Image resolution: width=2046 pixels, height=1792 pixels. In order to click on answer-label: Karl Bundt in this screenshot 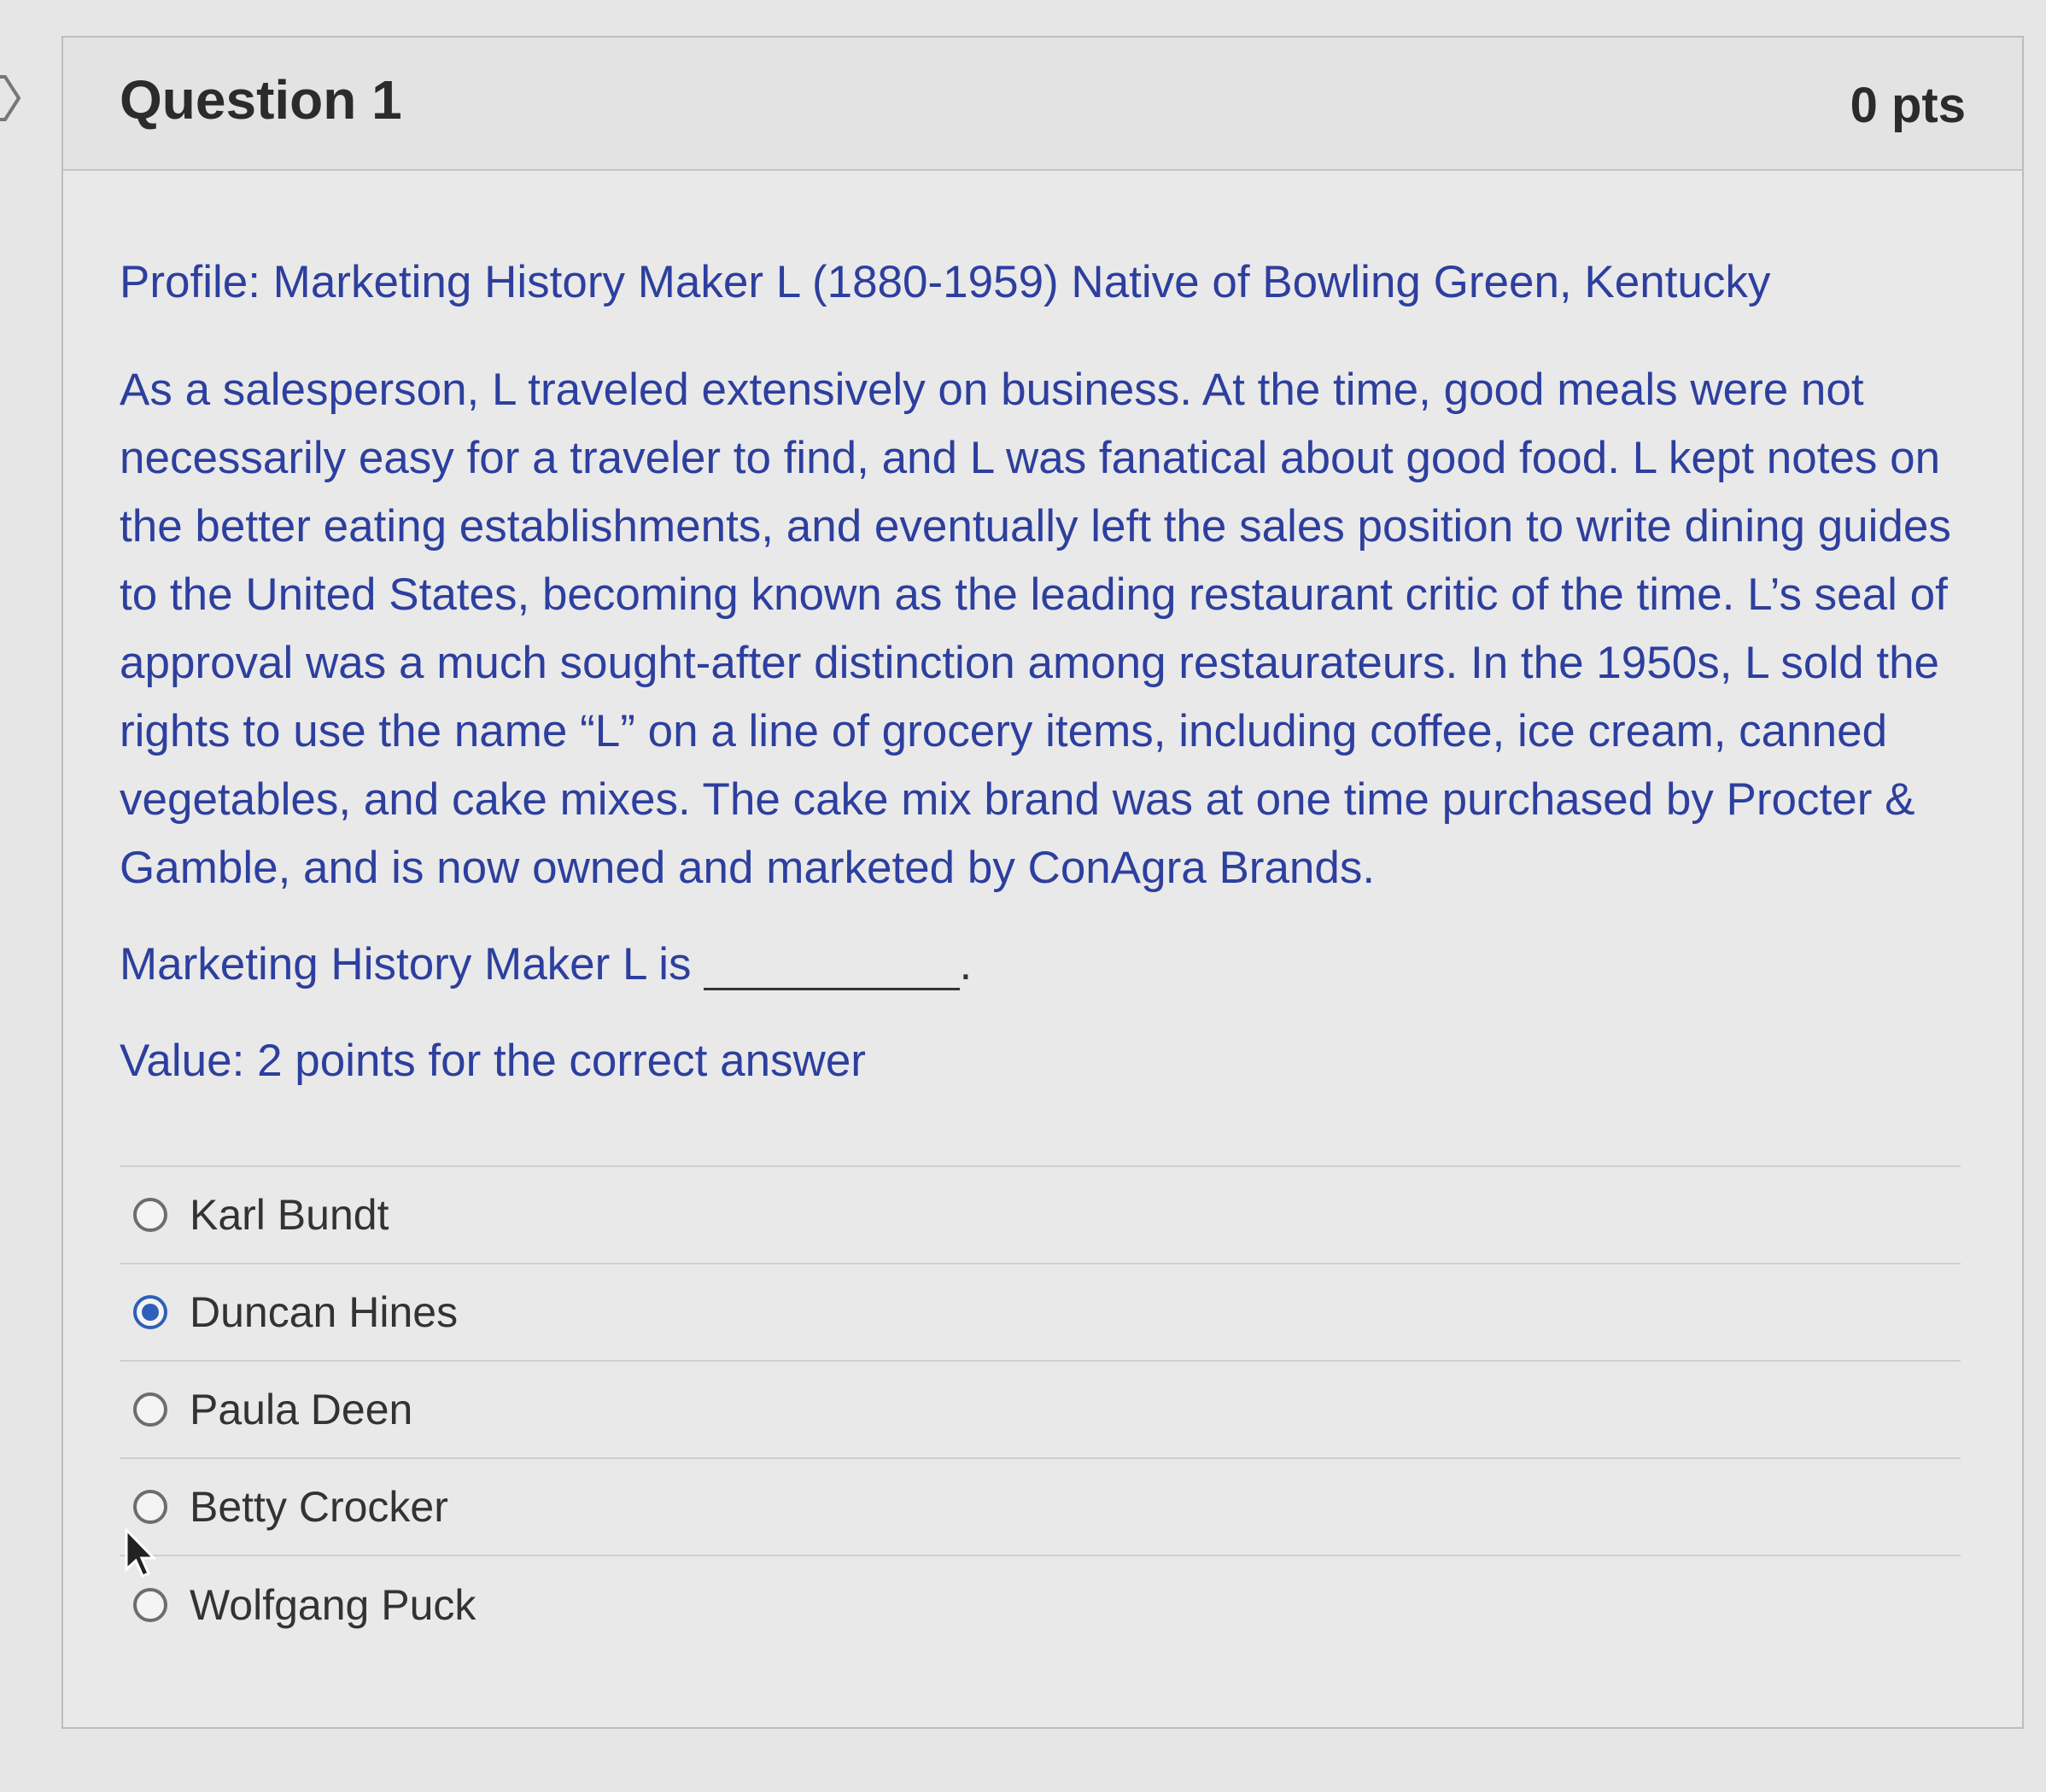, I will do `click(290, 1215)`.